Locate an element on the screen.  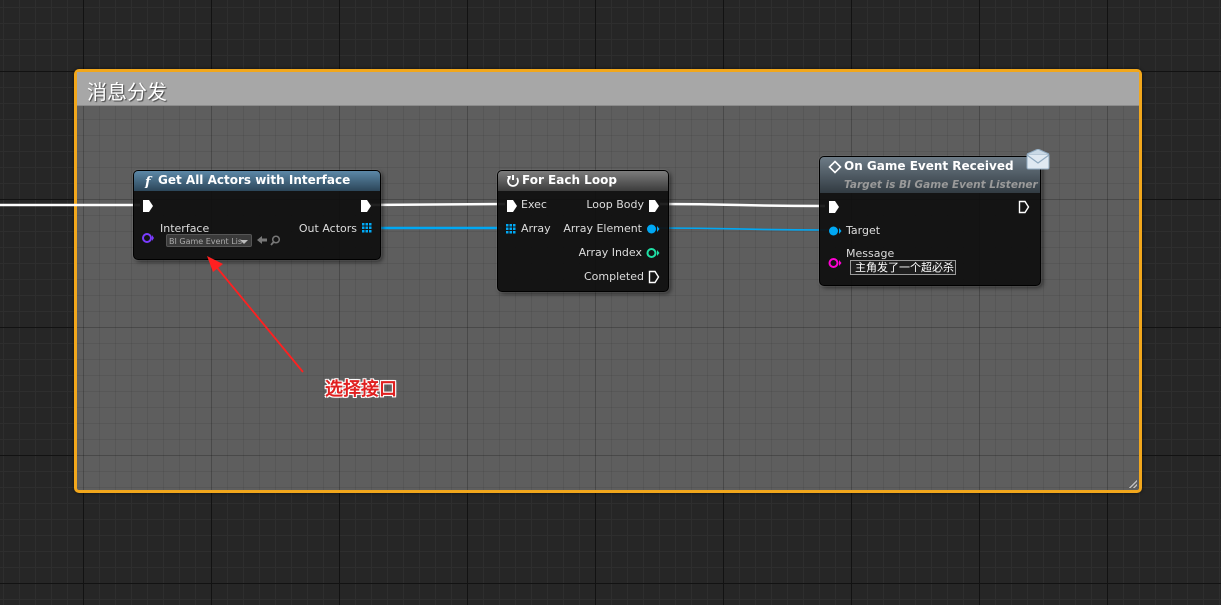
annotation-text: 选择接口 is located at coordinates (361, 389).